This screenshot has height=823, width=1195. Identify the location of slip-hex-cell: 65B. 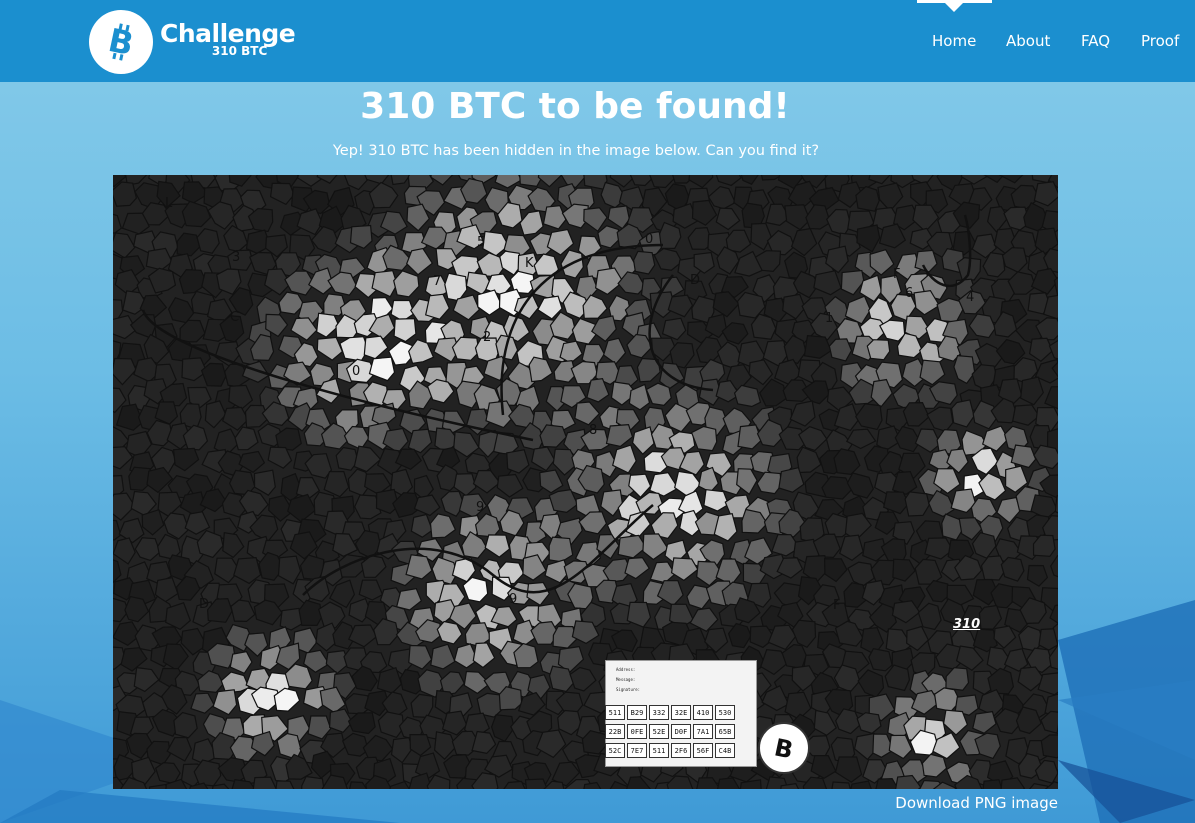
(725, 731).